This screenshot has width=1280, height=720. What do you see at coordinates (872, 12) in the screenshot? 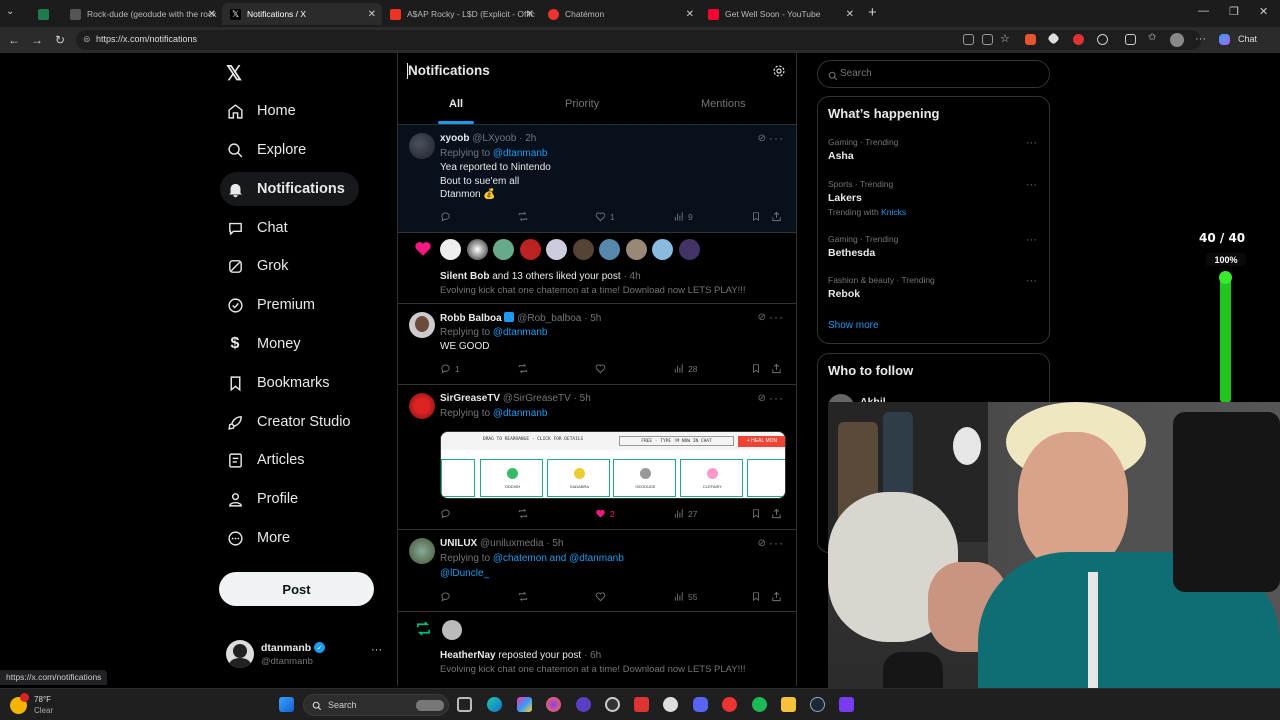
I see `new-tab-icon: +` at bounding box center [872, 12].